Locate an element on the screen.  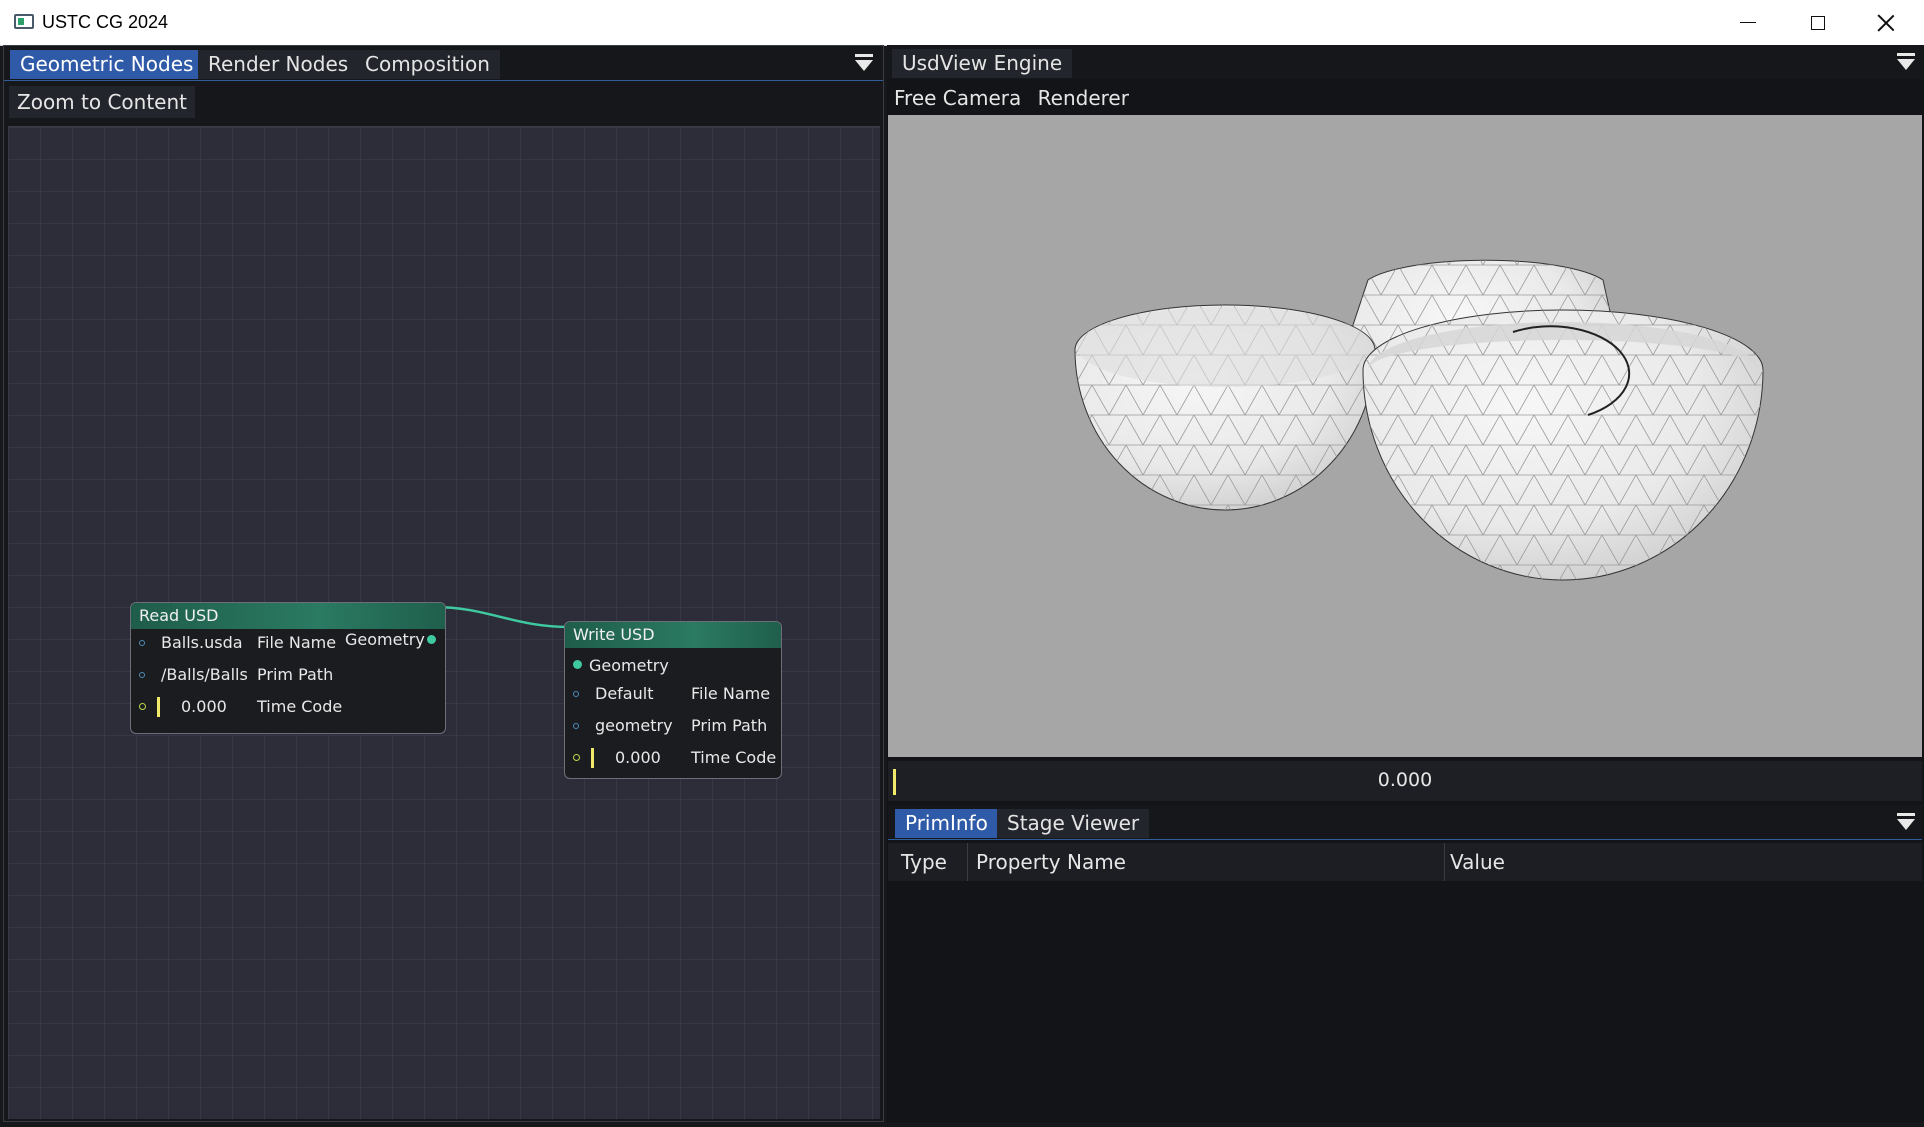
geometry-input-label: Geometry is located at coordinates (629, 665).